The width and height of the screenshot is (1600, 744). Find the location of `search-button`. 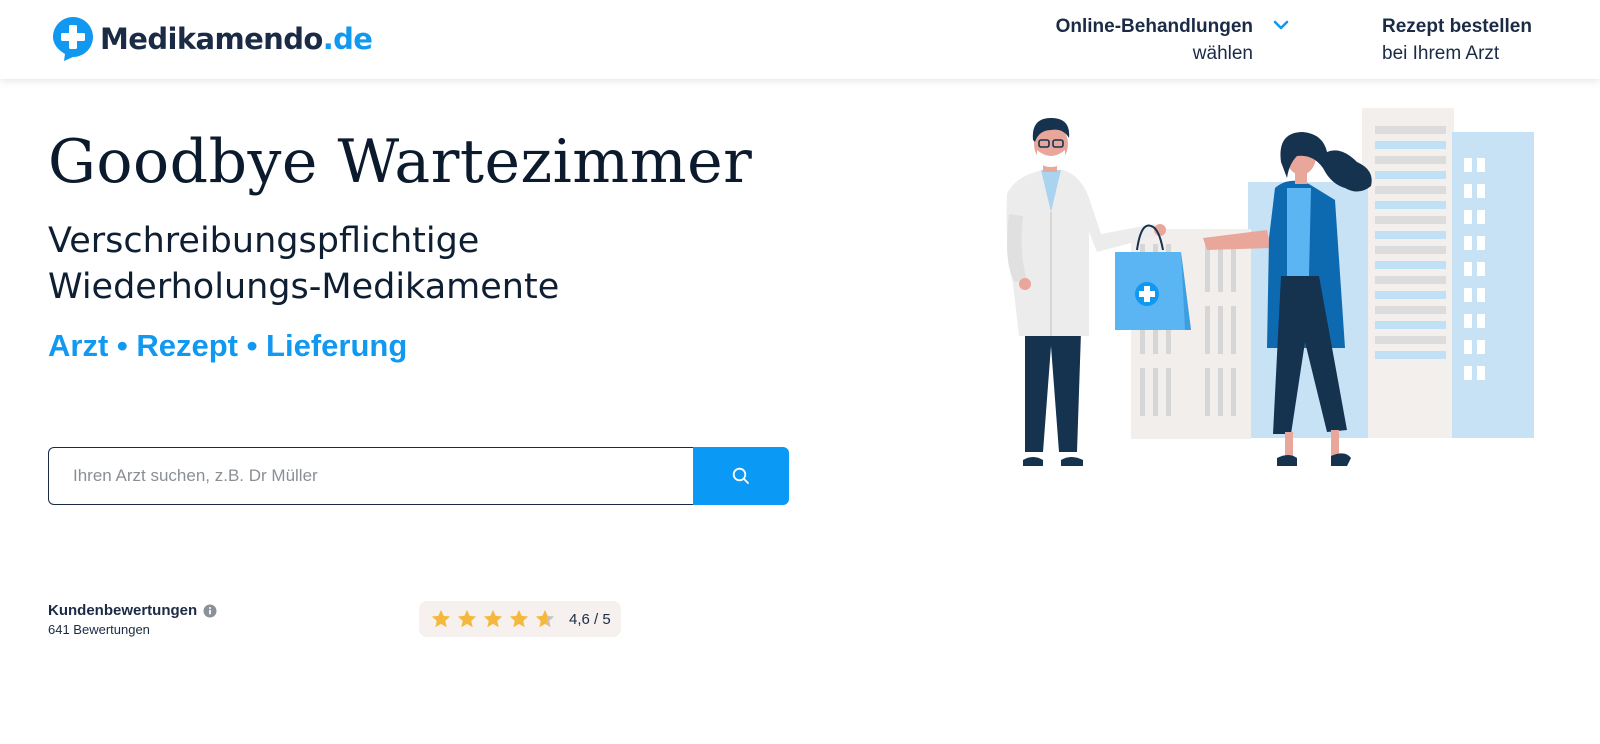

search-button is located at coordinates (741, 476).